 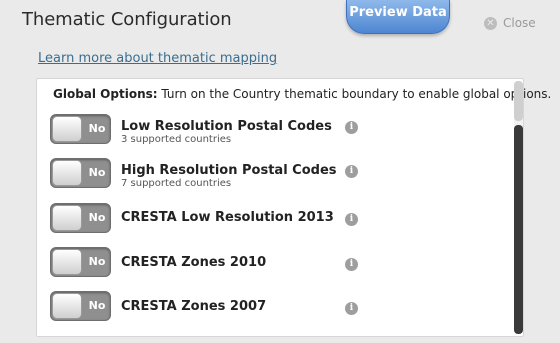 I want to click on option-row-cresta-zones-2007: No CRESTA Zones 2007 i, so click(x=210, y=308).